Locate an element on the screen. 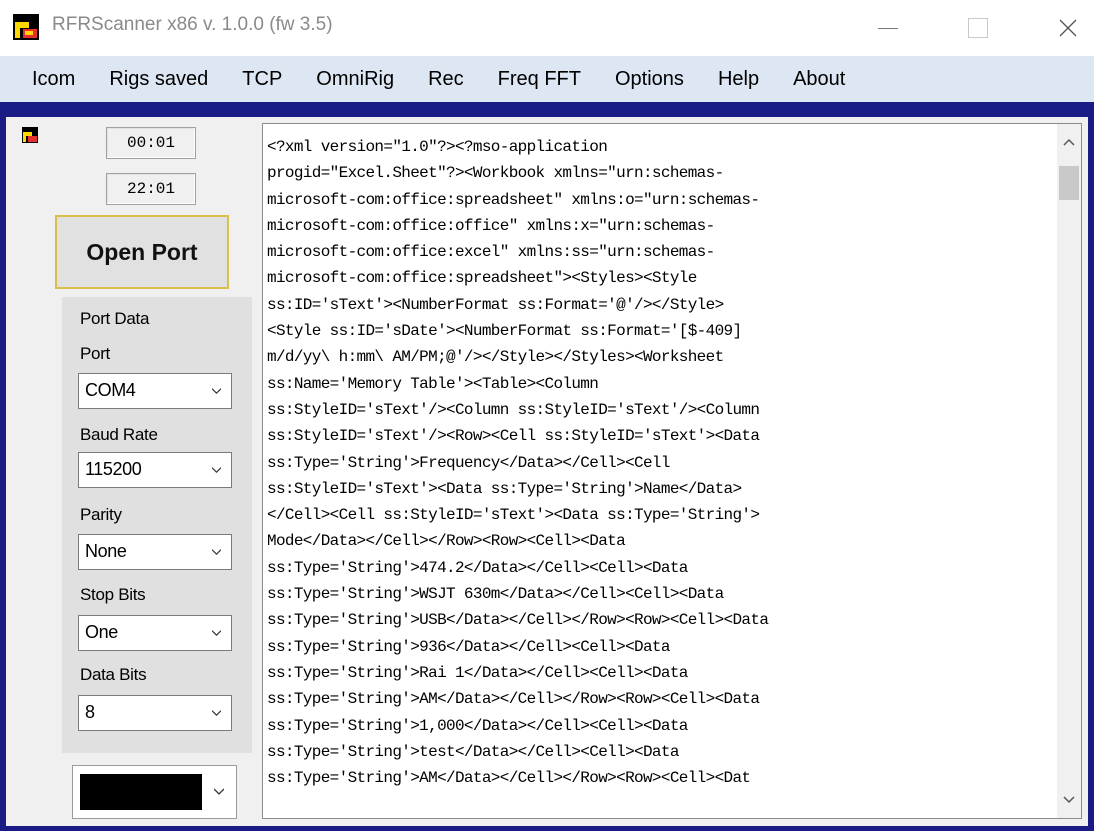 This screenshot has height=831, width=1094. port-label: Port is located at coordinates (95, 353).